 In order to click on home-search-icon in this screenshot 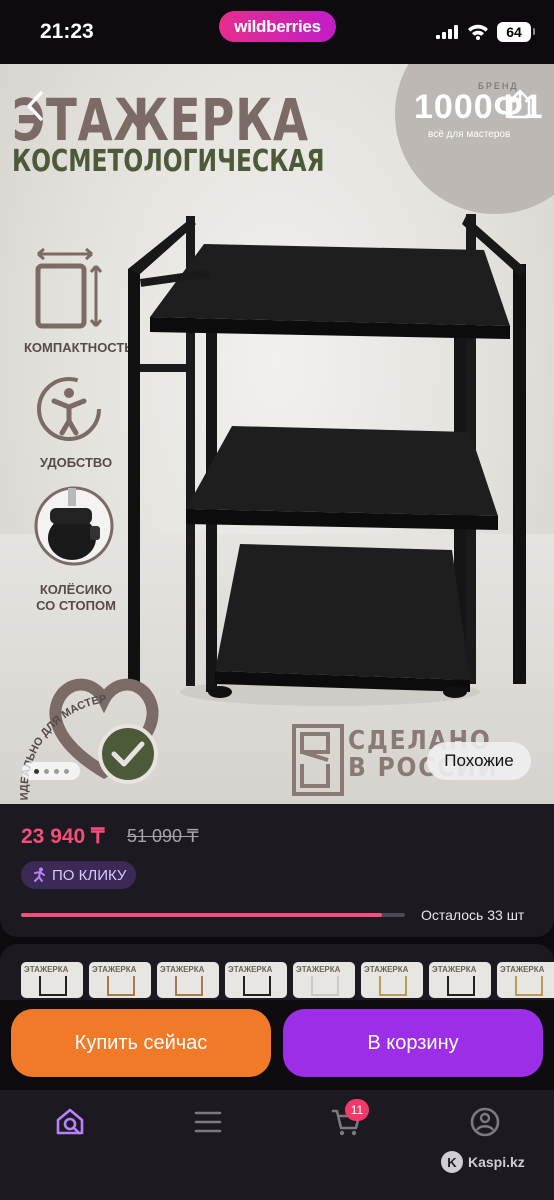, I will do `click(70, 1121)`.